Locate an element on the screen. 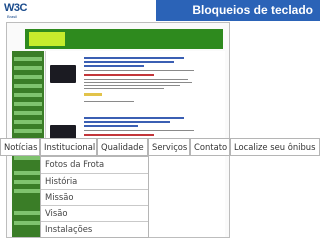 The height and width of the screenshot is (240, 320). site-banner is located at coordinates (124, 39).